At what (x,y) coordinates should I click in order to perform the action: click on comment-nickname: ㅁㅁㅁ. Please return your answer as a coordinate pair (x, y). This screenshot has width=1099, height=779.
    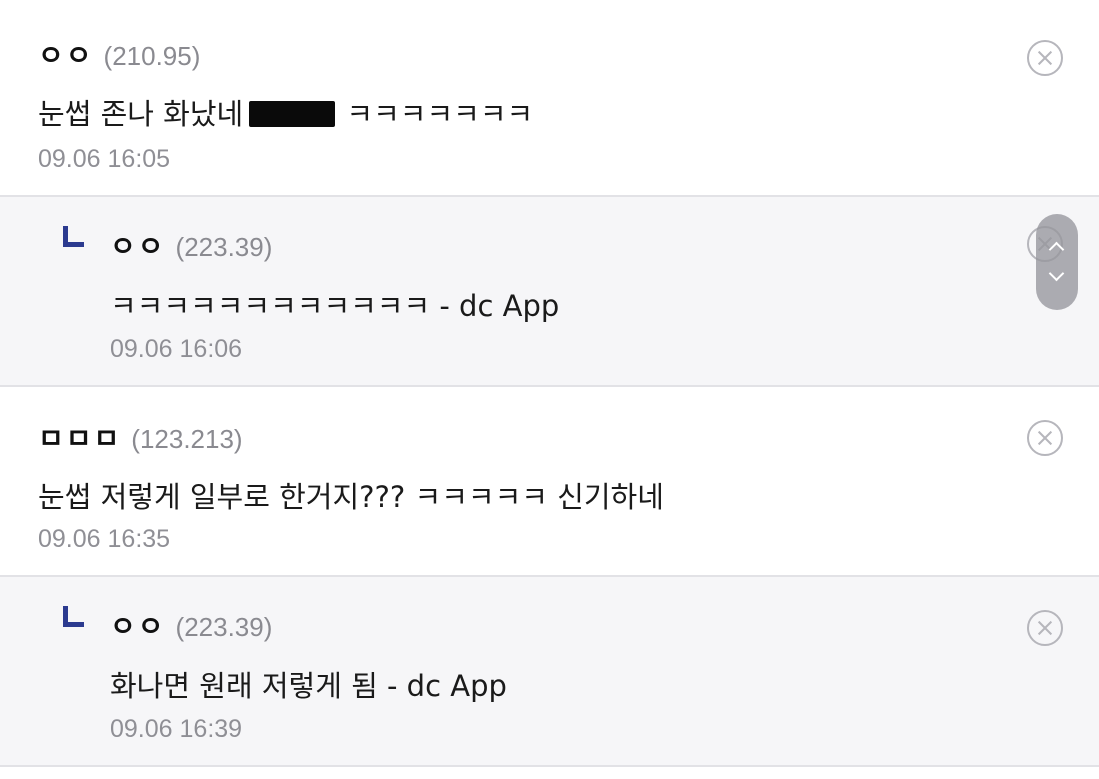
    Looking at the image, I should click on (79, 437).